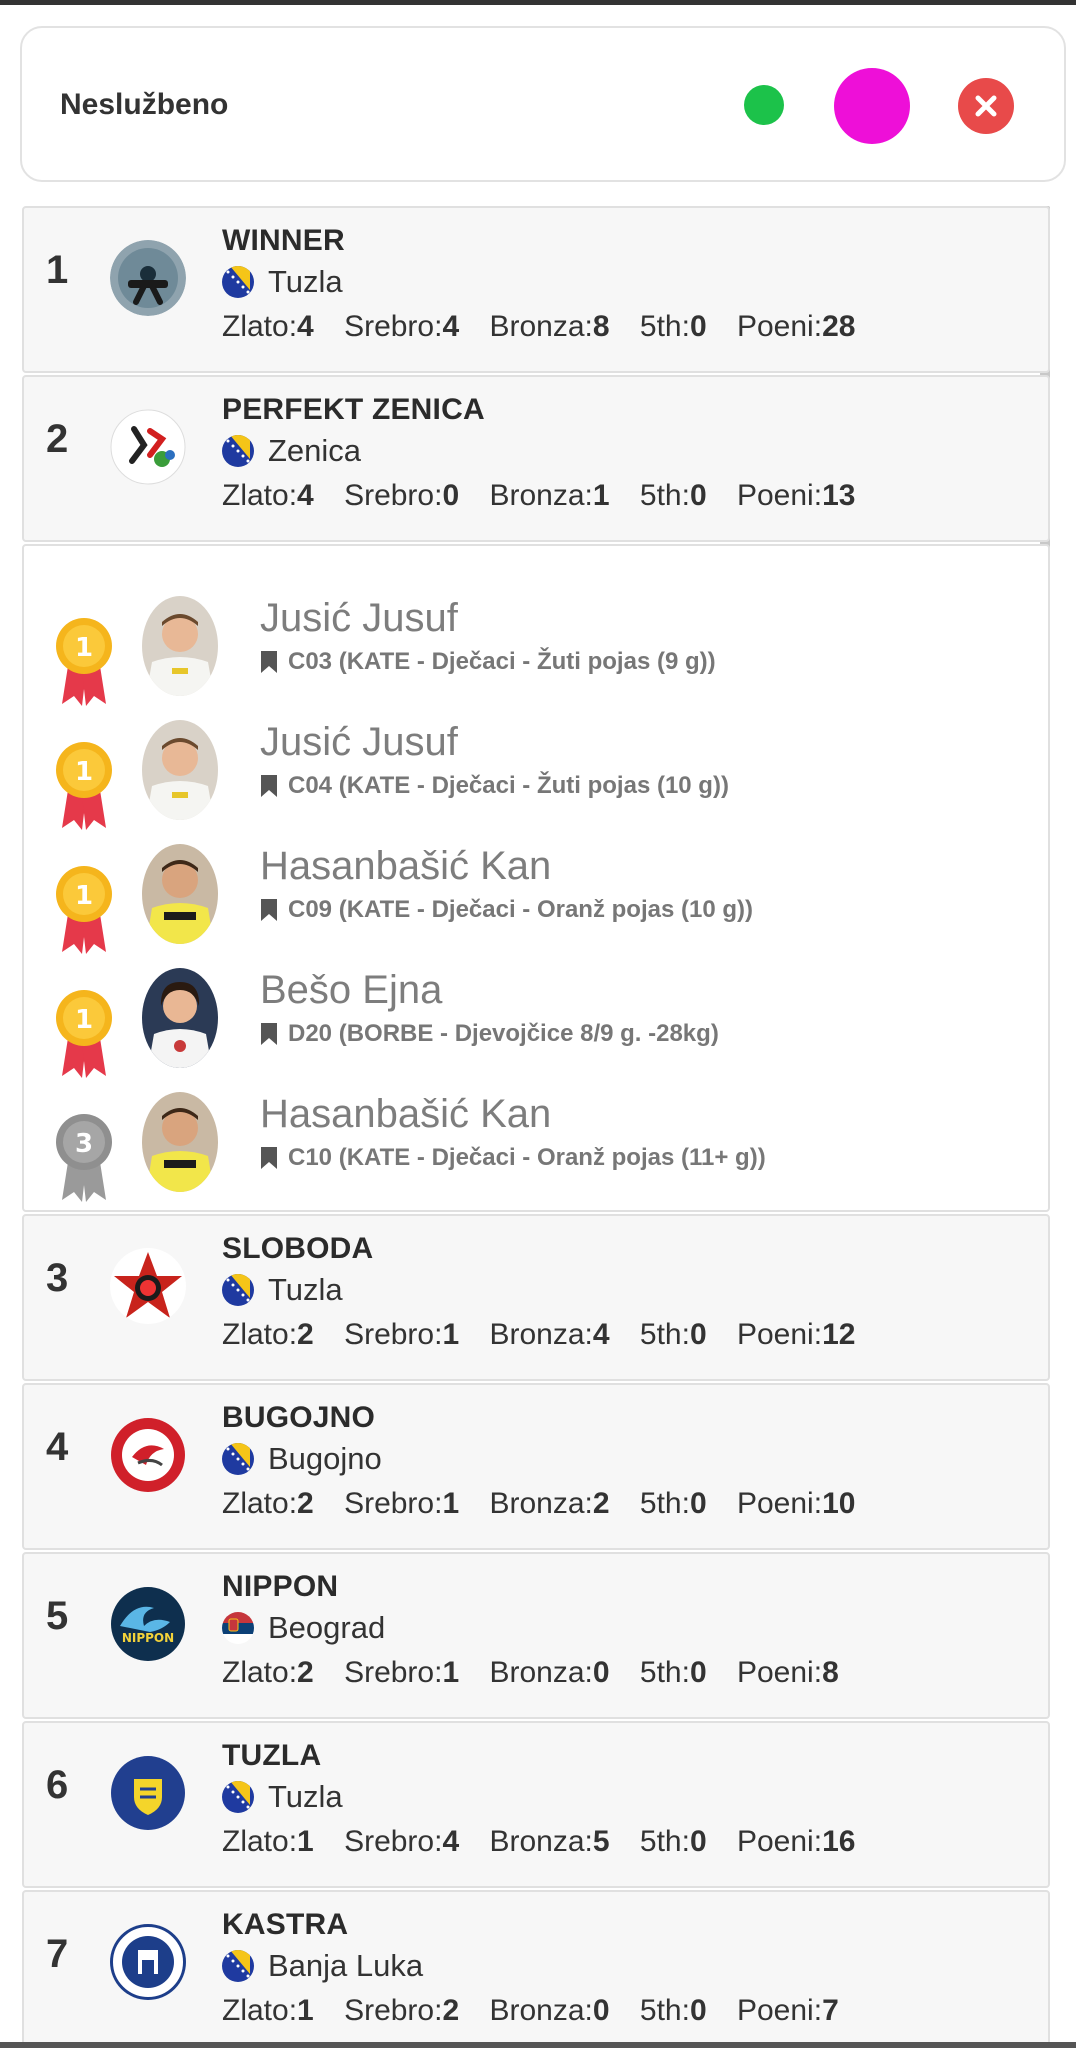 This screenshot has height=2048, width=1076. Describe the element at coordinates (538, 1335) in the screenshot. I see `club-stats: Zlato:2 Srebro:1 Bronza:4 5th:0 Poeni:12` at that location.